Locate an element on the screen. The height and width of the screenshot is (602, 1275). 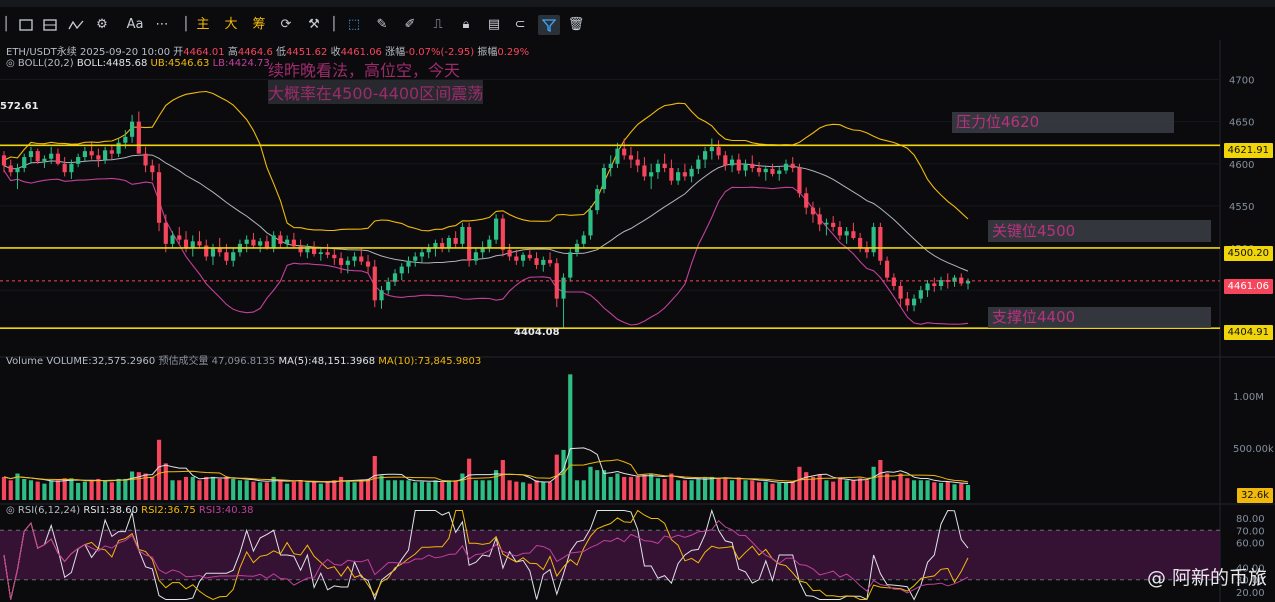
magnet-icon: ⊂ is located at coordinates (520, 25).